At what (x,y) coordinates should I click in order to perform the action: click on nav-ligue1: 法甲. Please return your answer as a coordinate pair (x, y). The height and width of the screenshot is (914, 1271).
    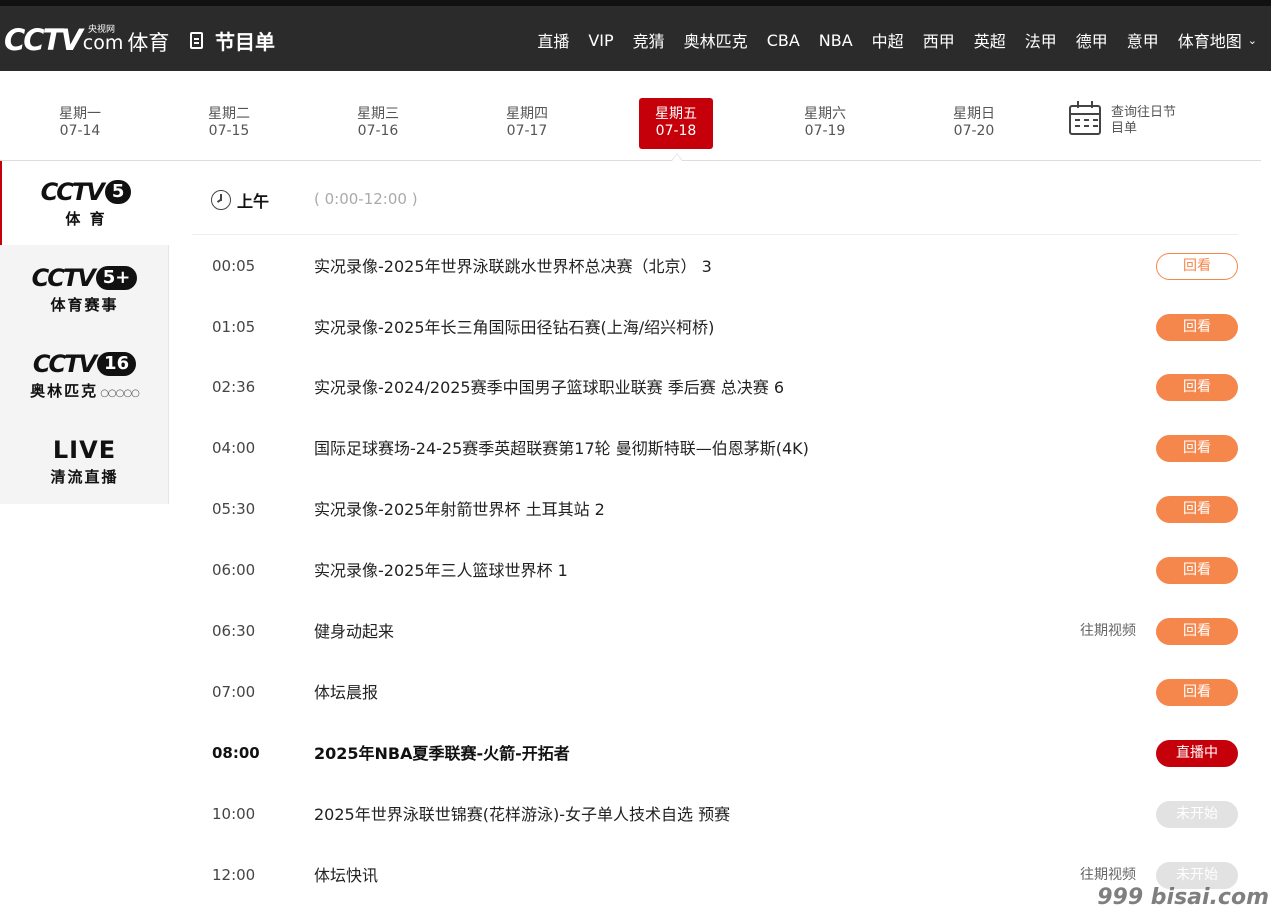
    Looking at the image, I should click on (1041, 40).